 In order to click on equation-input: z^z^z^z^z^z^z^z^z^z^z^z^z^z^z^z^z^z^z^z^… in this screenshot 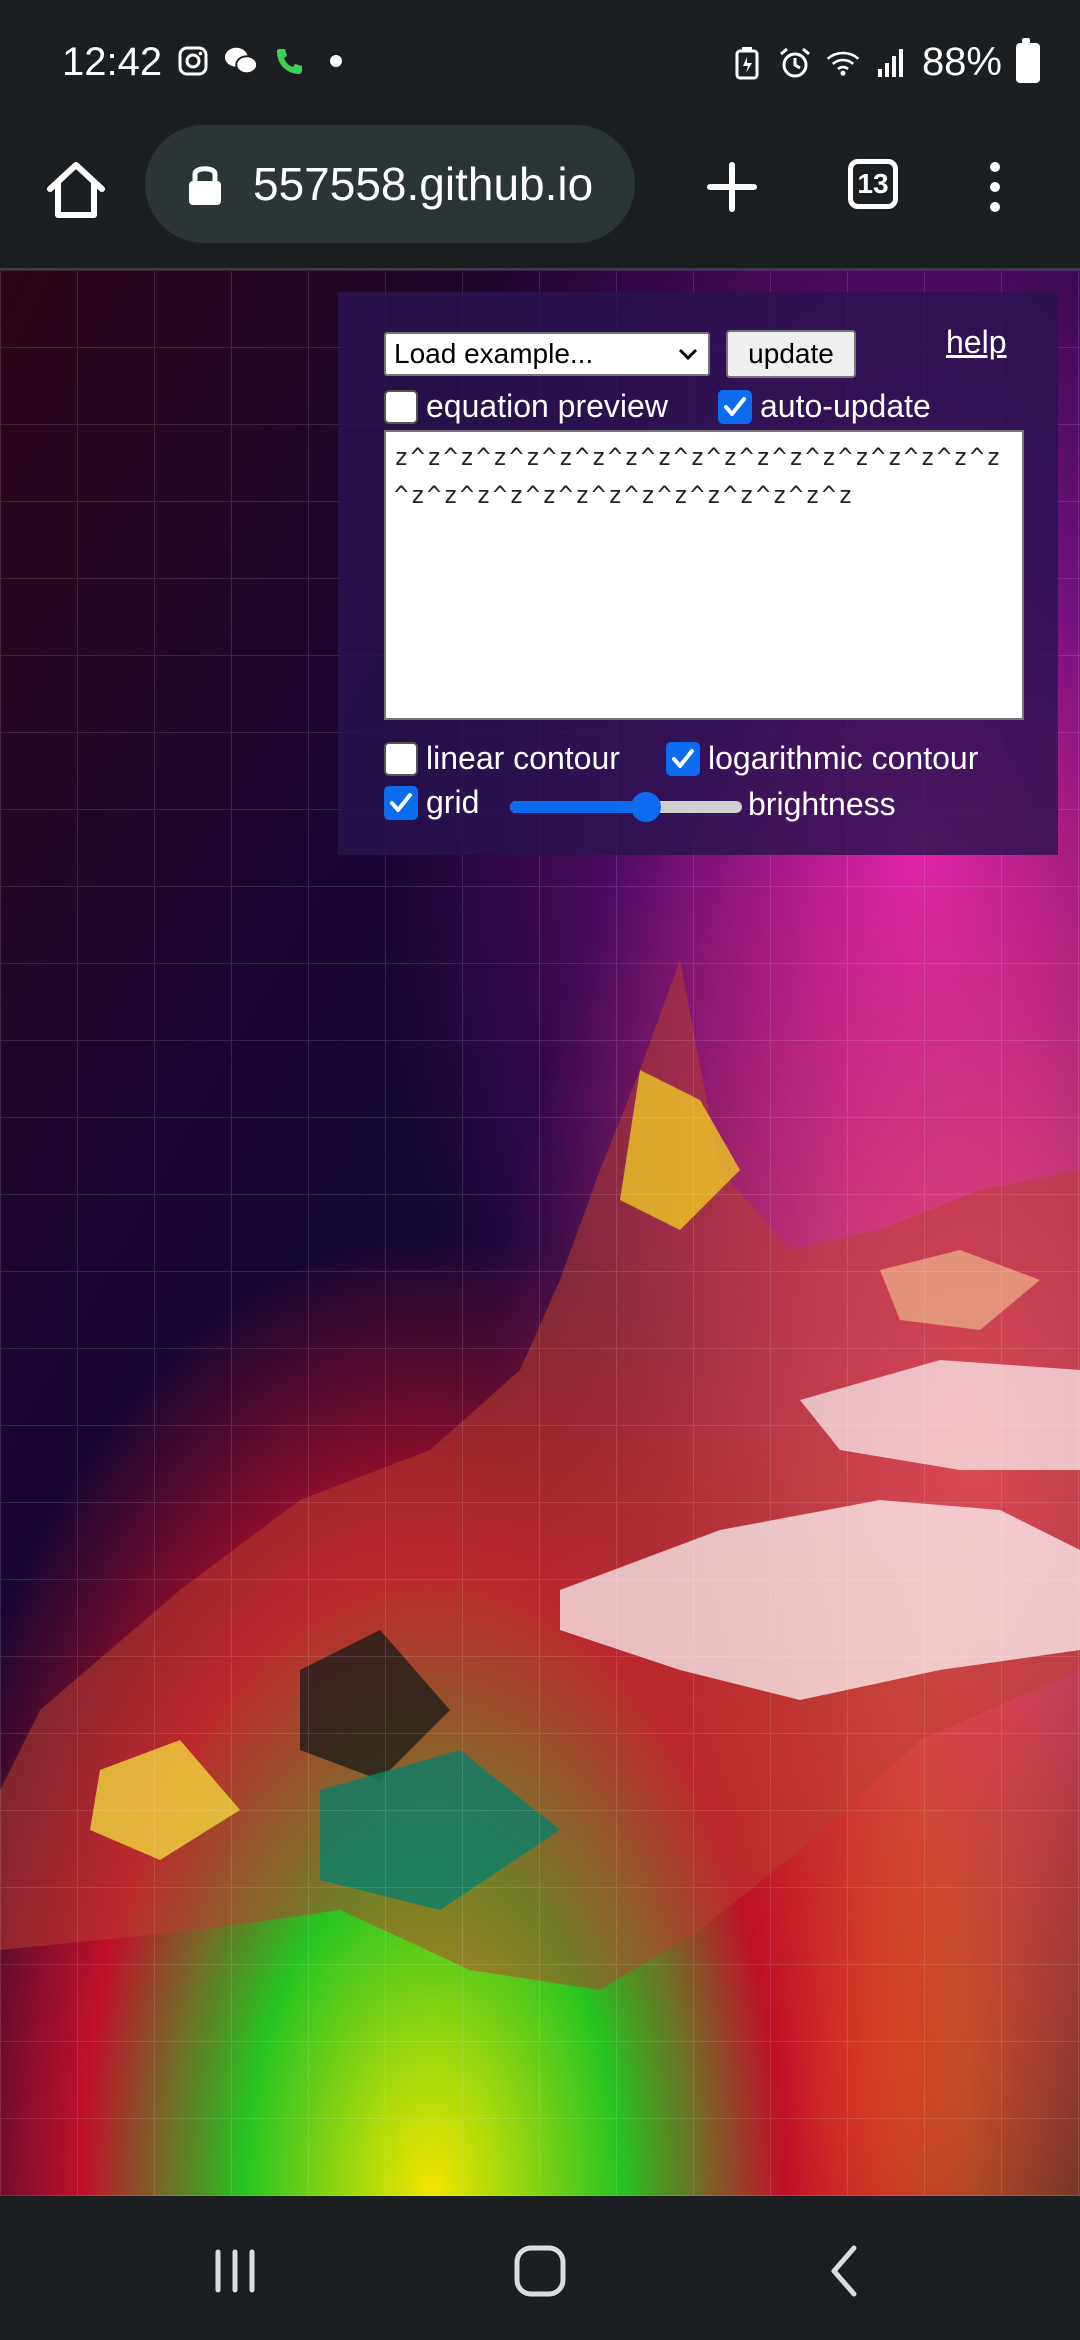, I will do `click(704, 575)`.